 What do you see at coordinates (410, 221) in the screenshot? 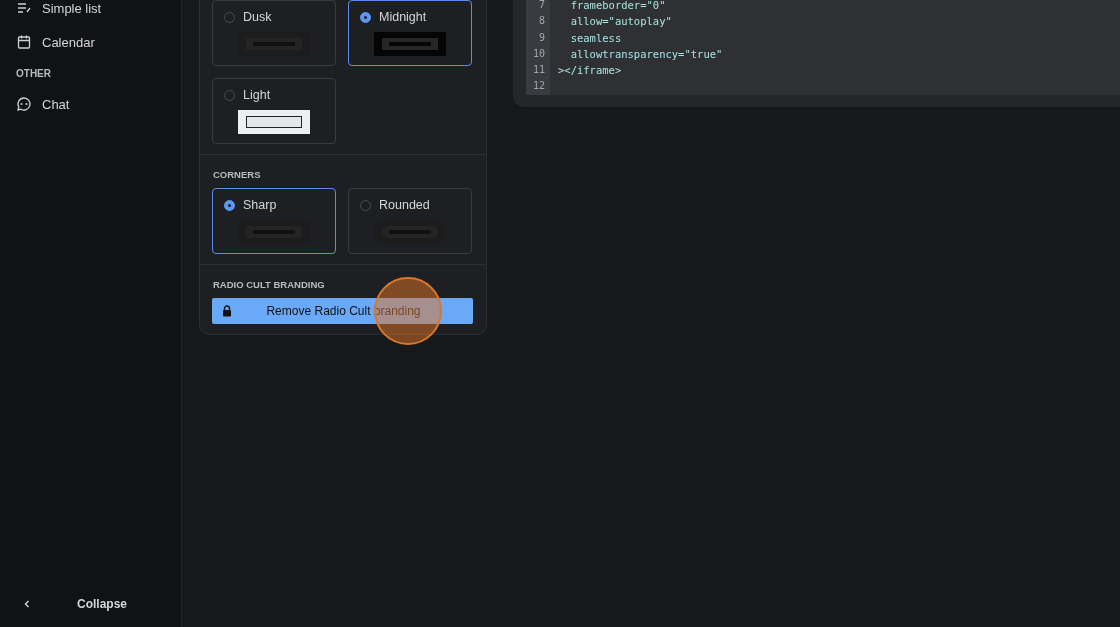
I see `option-card: Rounded` at bounding box center [410, 221].